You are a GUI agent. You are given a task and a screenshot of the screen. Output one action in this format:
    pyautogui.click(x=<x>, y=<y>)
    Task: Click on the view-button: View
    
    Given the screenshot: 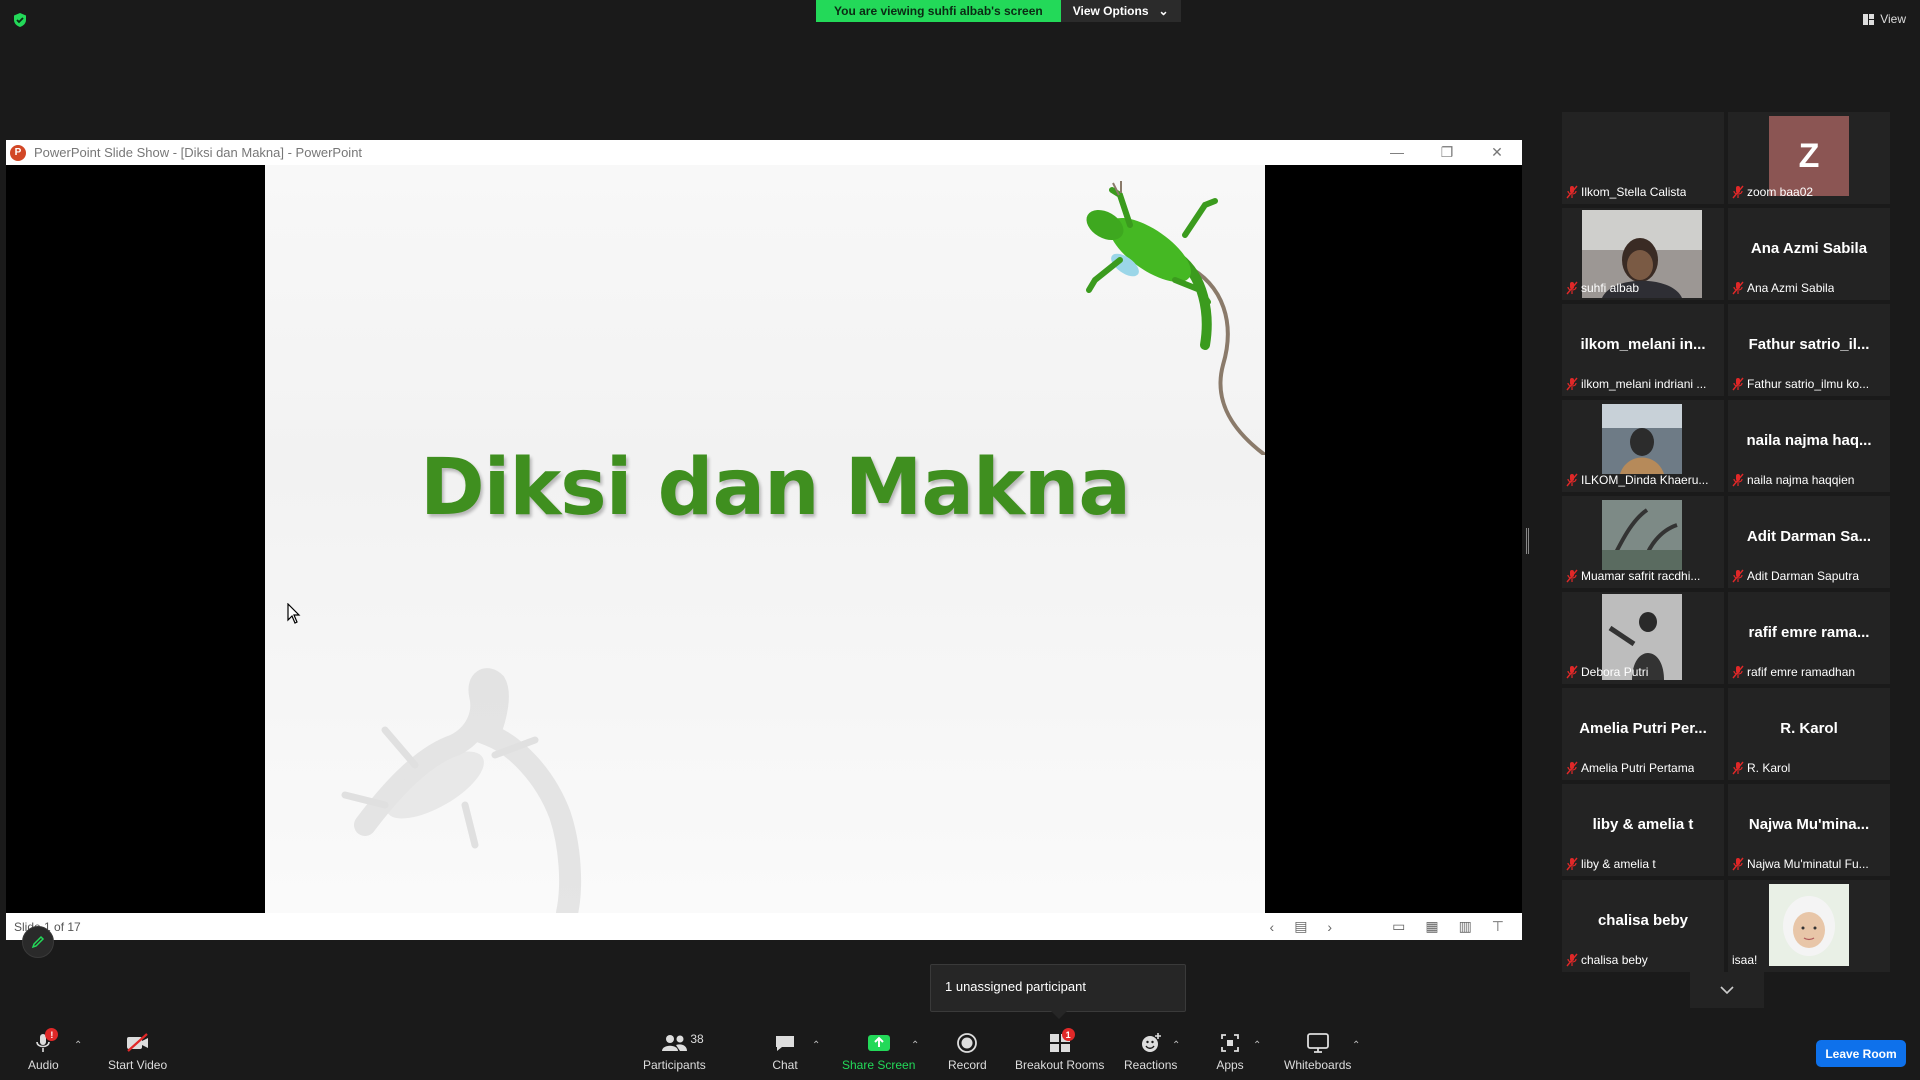 What is the action you would take?
    pyautogui.click(x=1884, y=19)
    